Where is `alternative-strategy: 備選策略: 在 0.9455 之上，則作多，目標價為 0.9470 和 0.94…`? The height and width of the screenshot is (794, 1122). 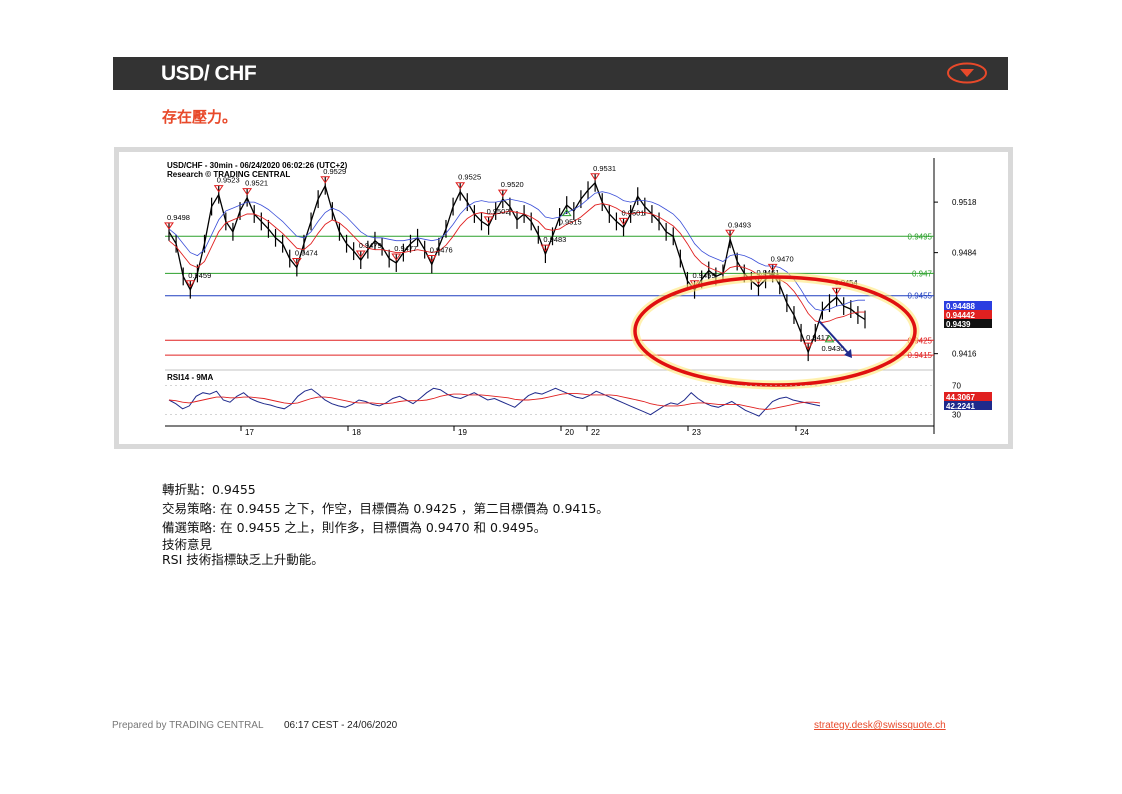
alternative-strategy: 備選策略: 在 0.9455 之上，則作多，目標價為 0.9470 和 0.94… is located at coordinates (354, 527).